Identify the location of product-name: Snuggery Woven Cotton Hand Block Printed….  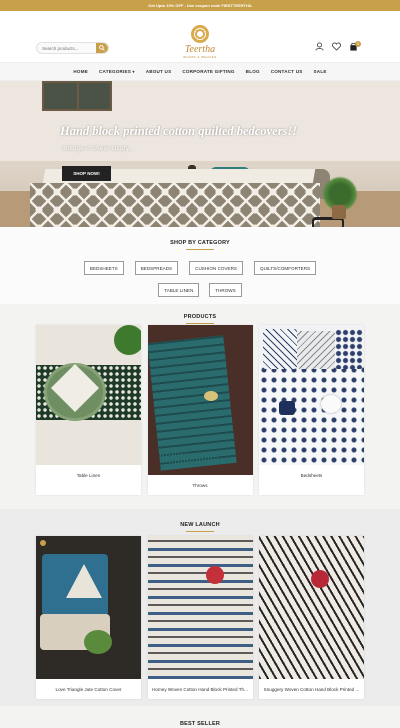
(311, 689).